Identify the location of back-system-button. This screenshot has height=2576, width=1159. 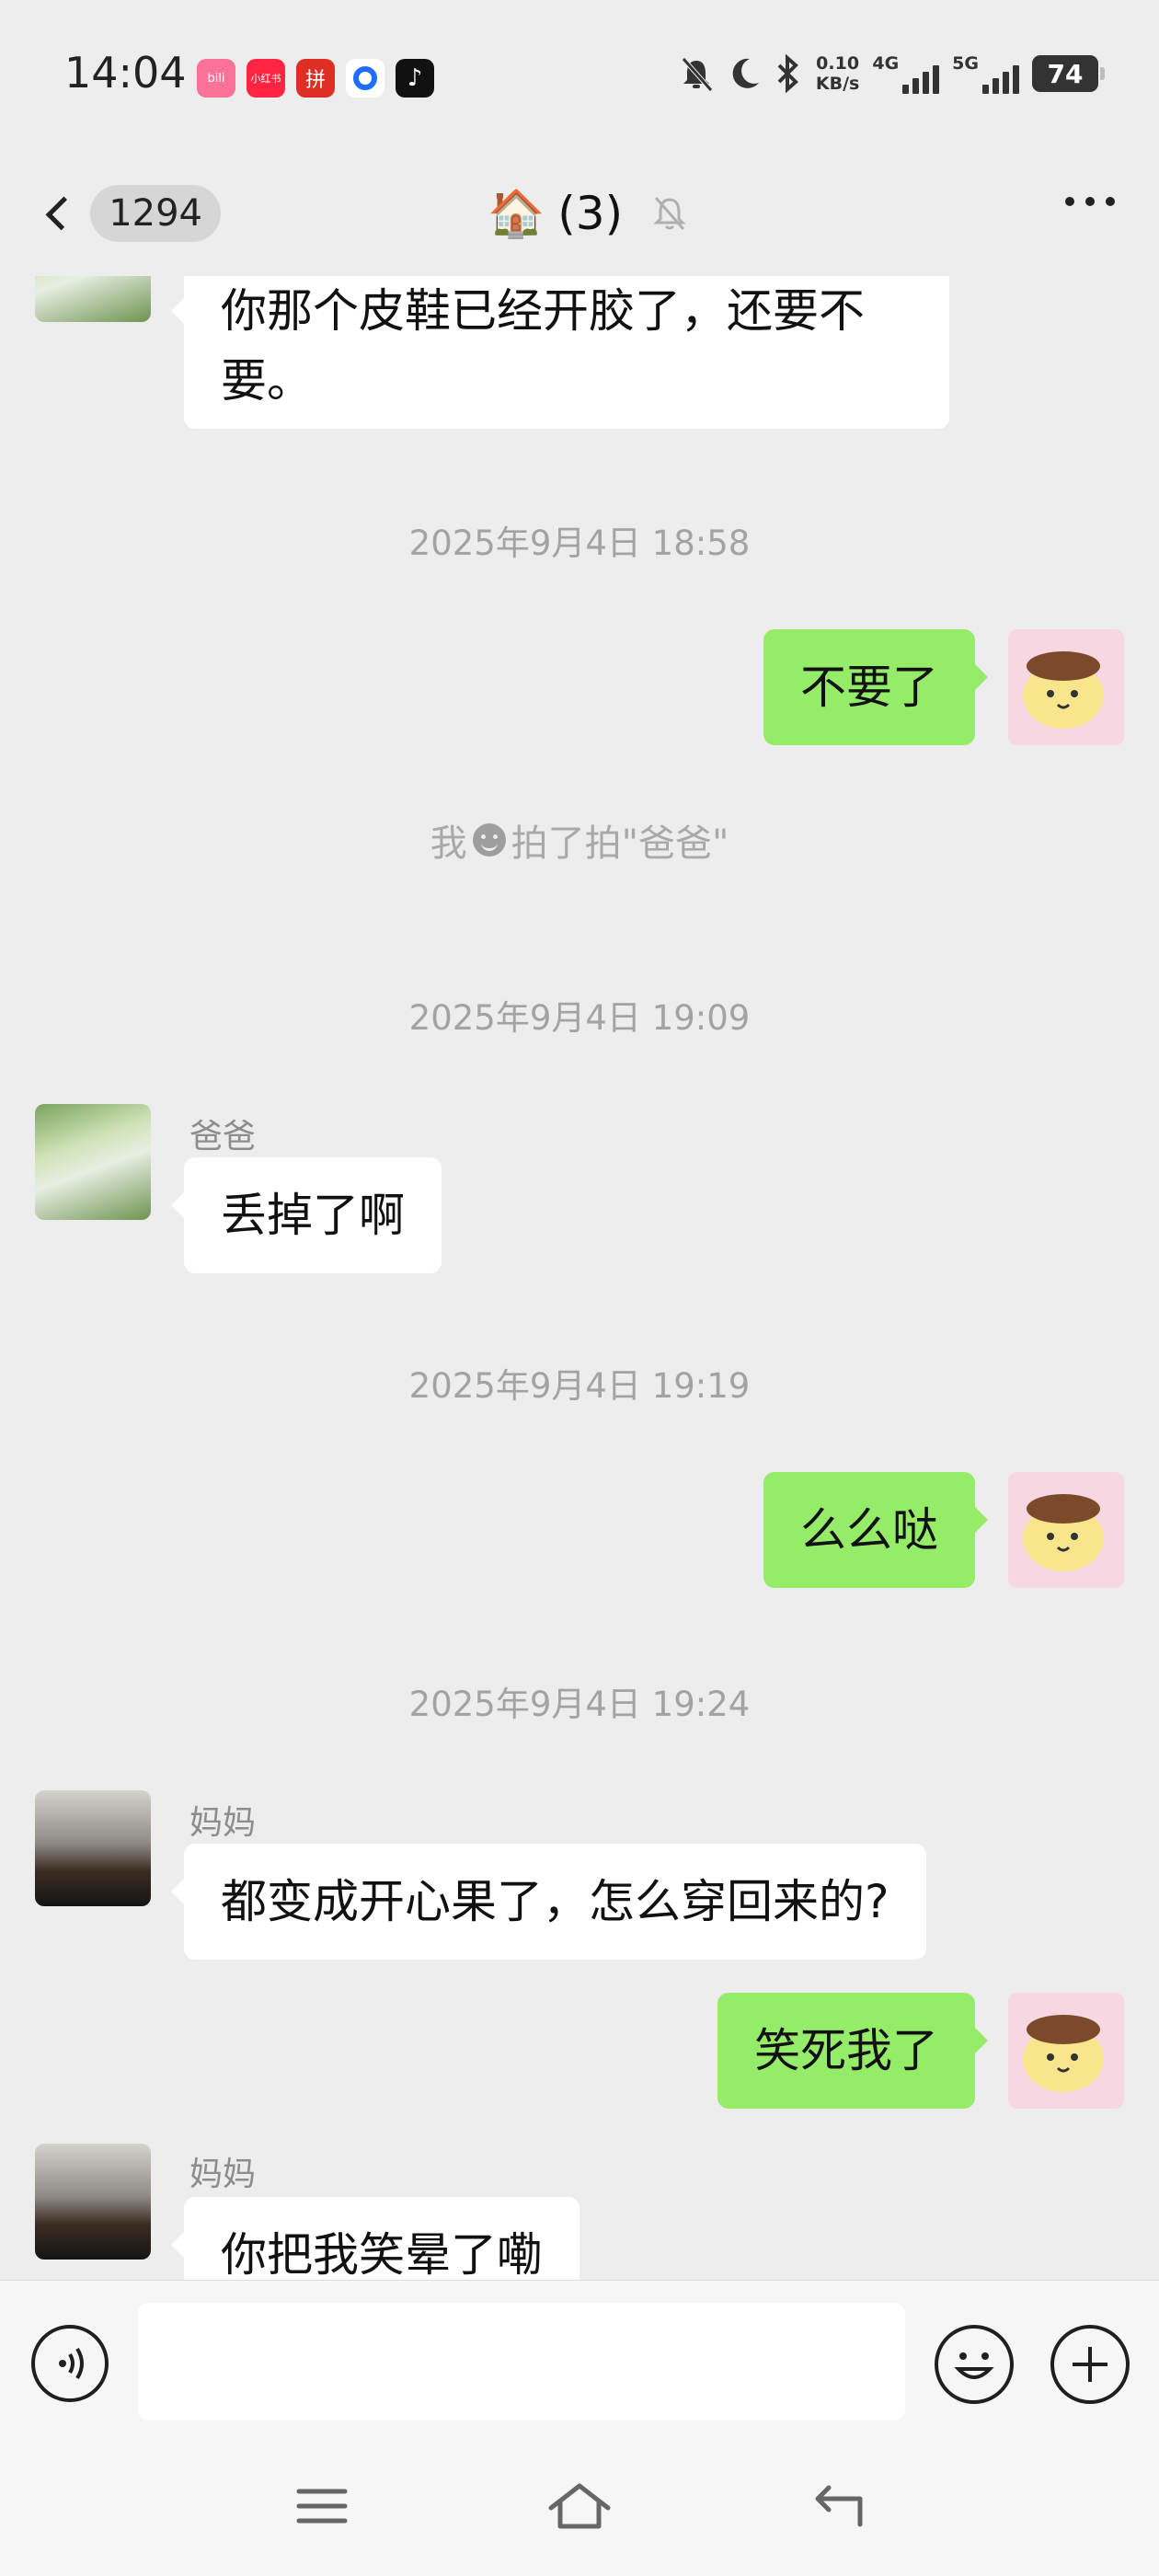
(837, 2506).